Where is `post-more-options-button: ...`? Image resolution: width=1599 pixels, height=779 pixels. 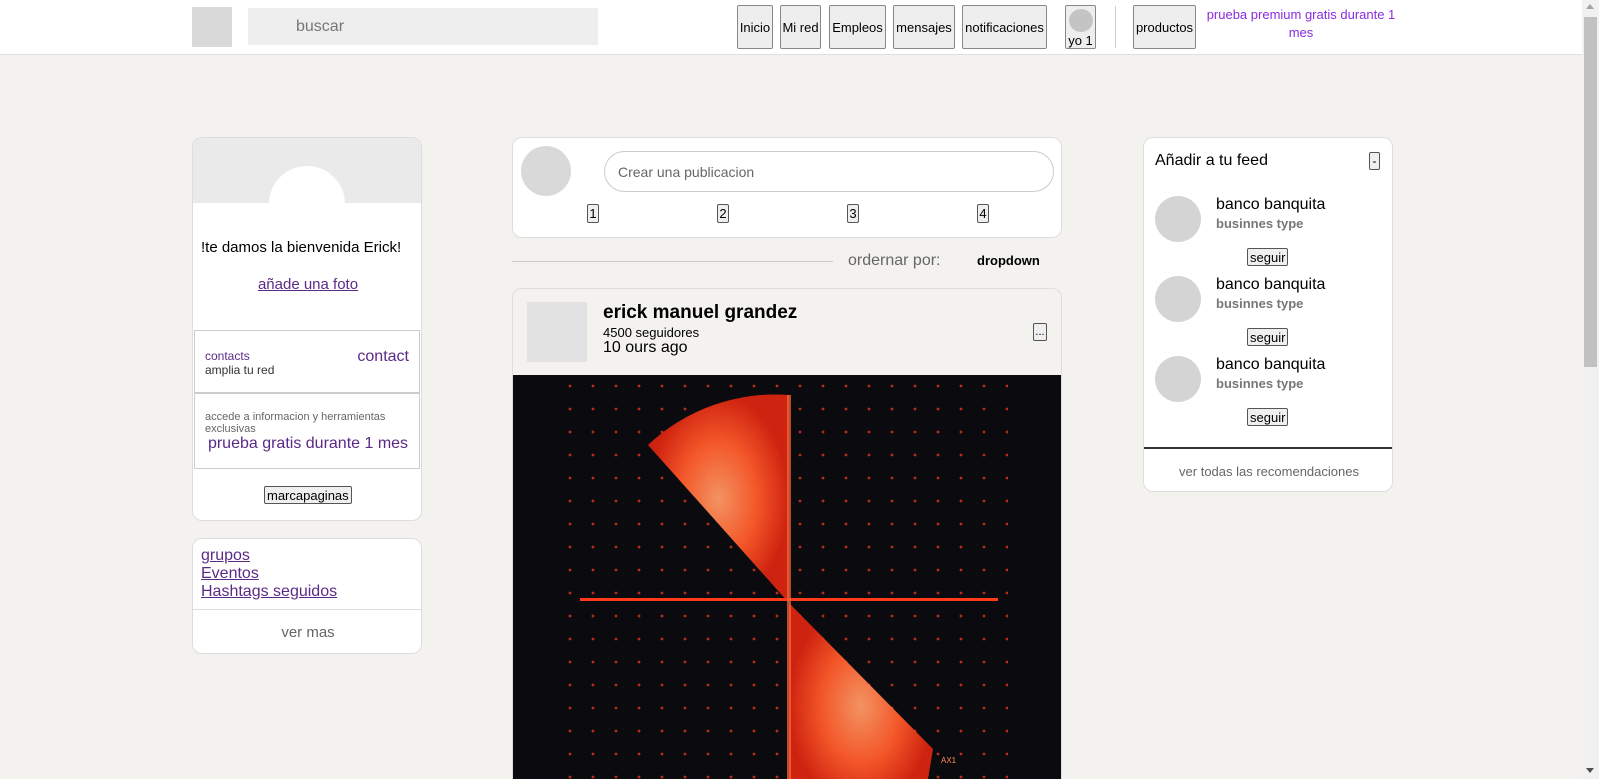
post-more-options-button: ... is located at coordinates (1040, 332).